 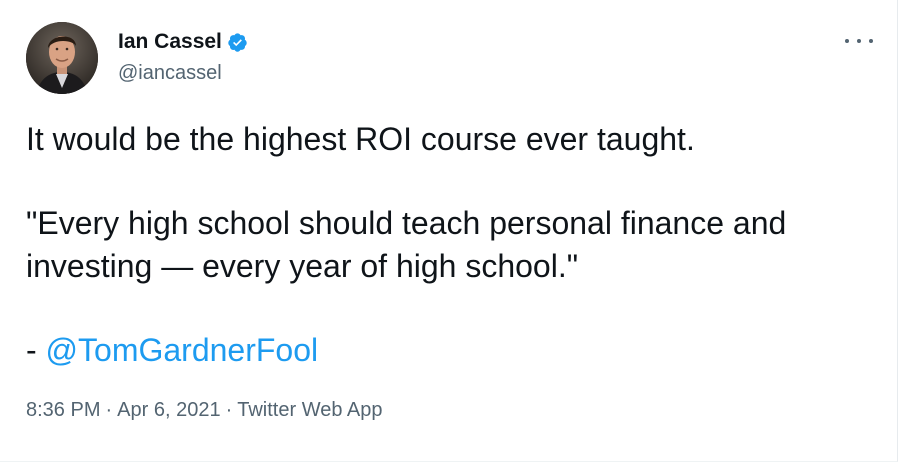 I want to click on avatar, so click(x=62, y=58).